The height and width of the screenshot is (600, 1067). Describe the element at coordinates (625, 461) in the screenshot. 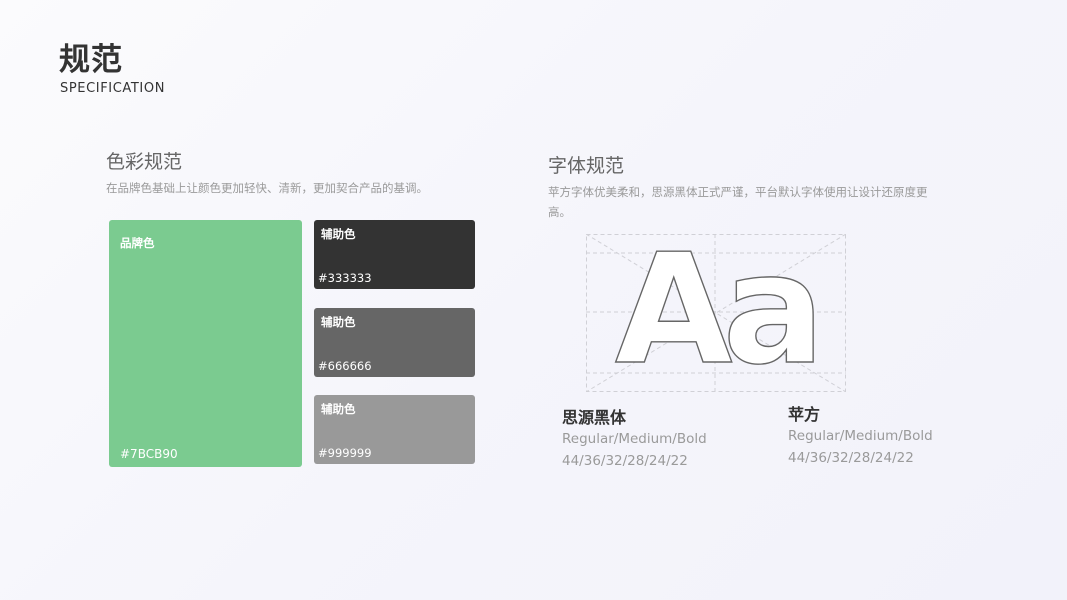

I see `font-sizes-source-han: 44/36/32/28/24/22` at that location.